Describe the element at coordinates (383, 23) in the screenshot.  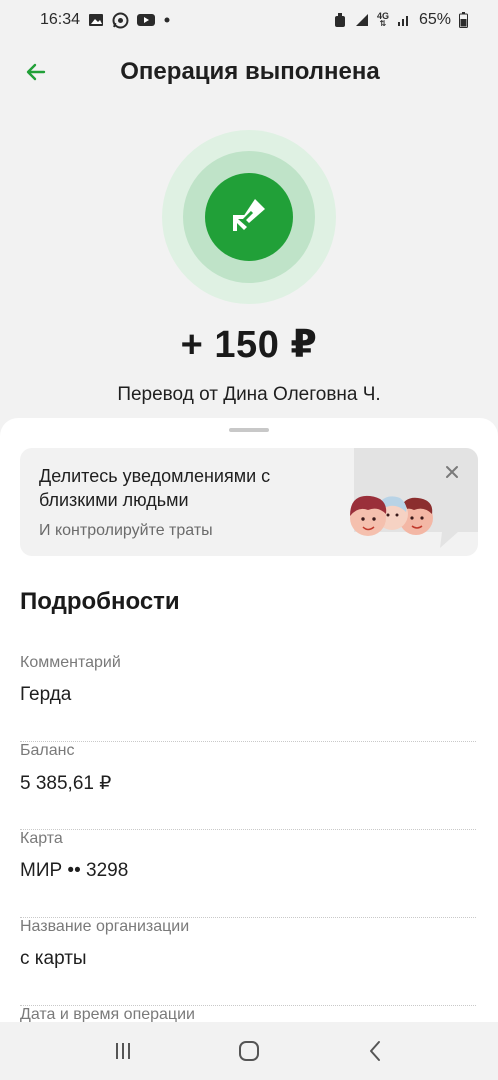
I see `data-arrows-icon: ⇅` at that location.